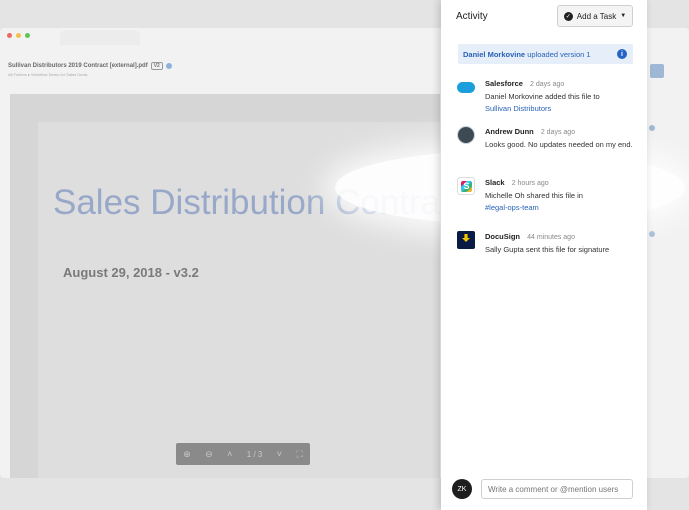  I want to click on activity-author: DocuSign, so click(502, 236).